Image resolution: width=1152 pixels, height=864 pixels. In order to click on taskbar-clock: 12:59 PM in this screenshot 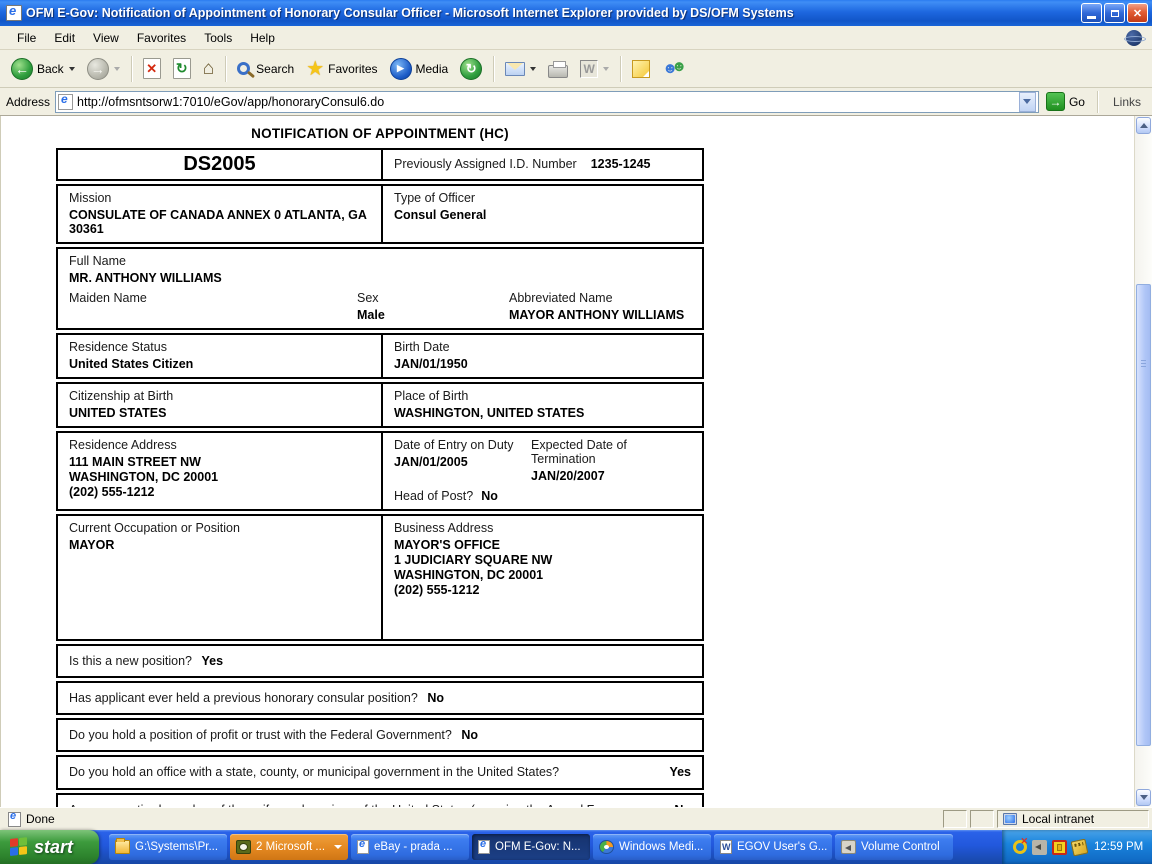, I will do `click(1119, 847)`.